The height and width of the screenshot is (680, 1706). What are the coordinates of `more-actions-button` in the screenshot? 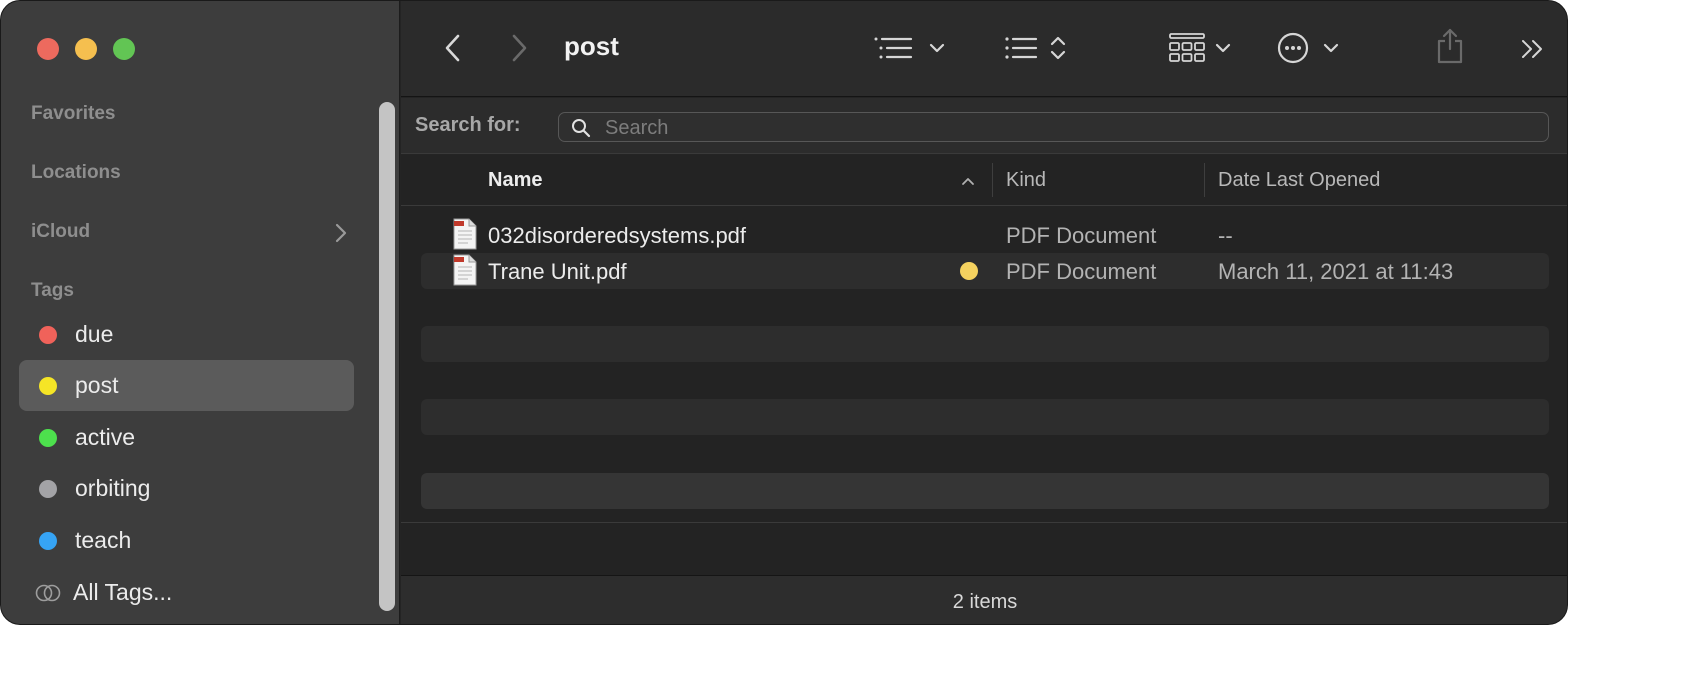 It's located at (1308, 48).